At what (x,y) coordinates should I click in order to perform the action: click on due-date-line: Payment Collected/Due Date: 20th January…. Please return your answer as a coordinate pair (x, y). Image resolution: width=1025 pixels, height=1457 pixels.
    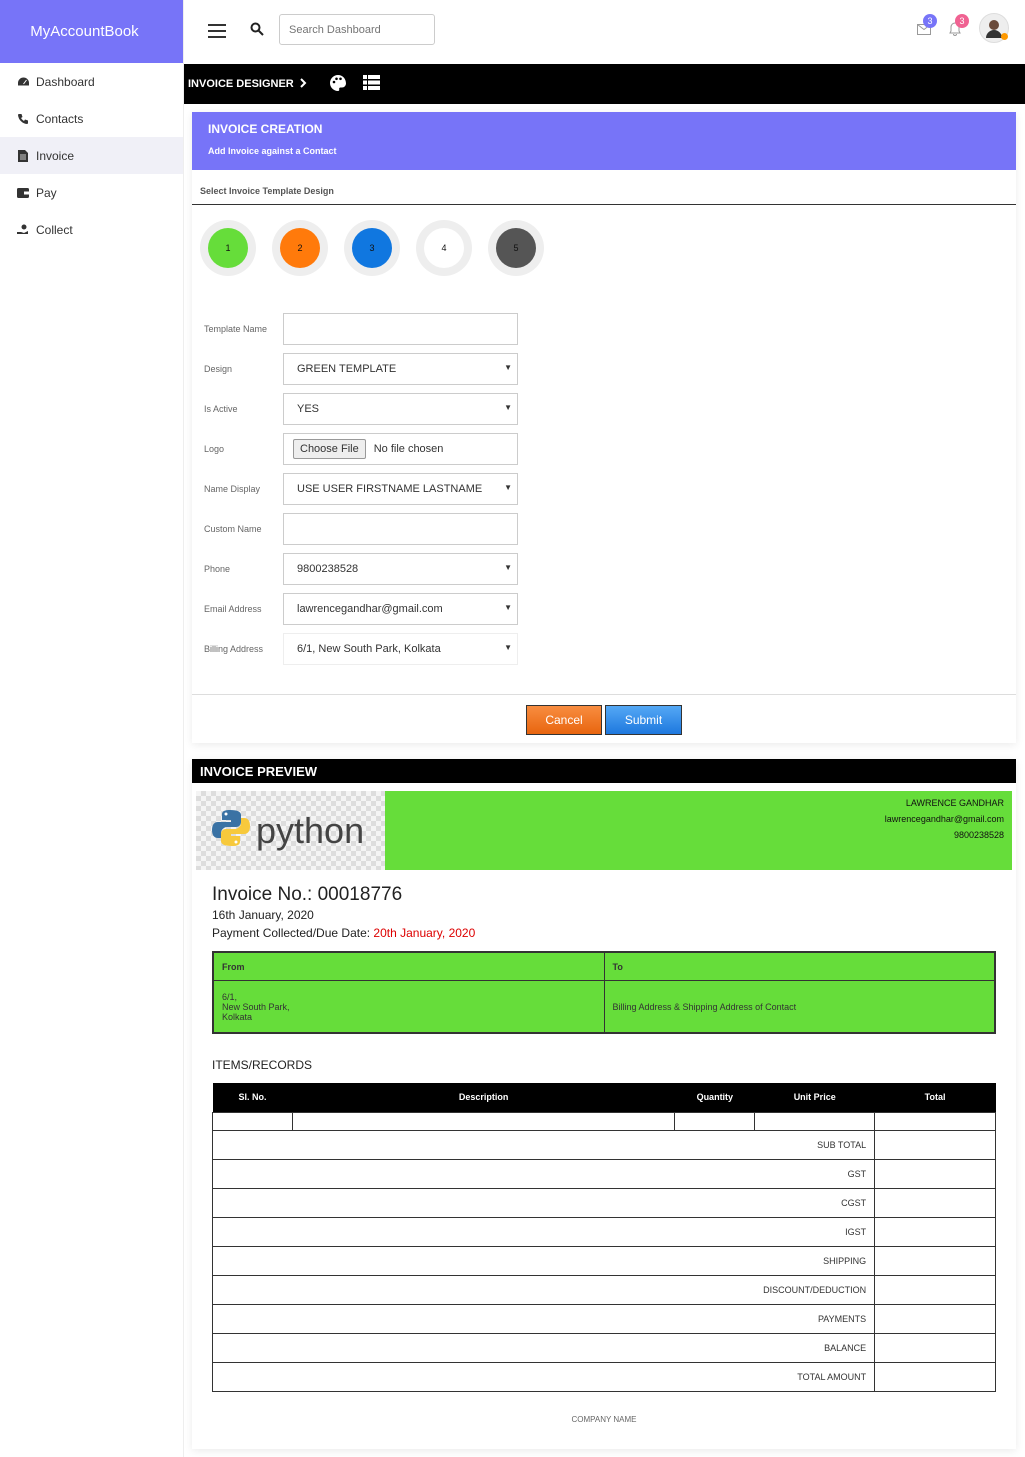
    Looking at the image, I should click on (343, 933).